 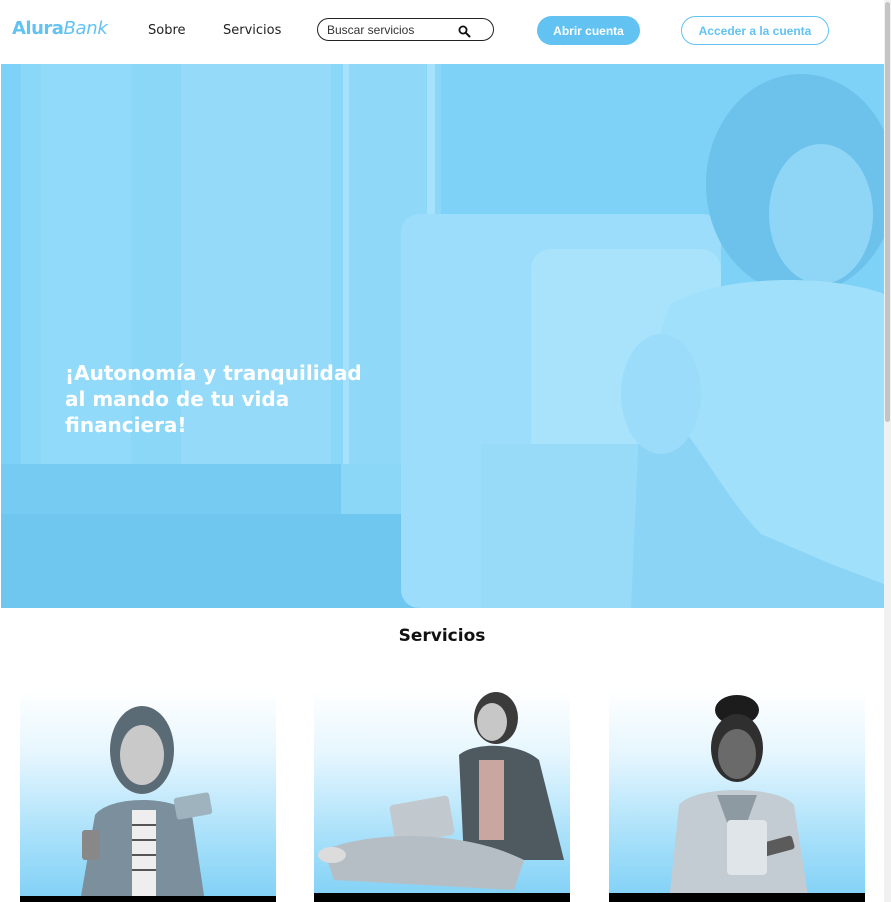 I want to click on scrollbar-thumb, so click(x=887, y=212).